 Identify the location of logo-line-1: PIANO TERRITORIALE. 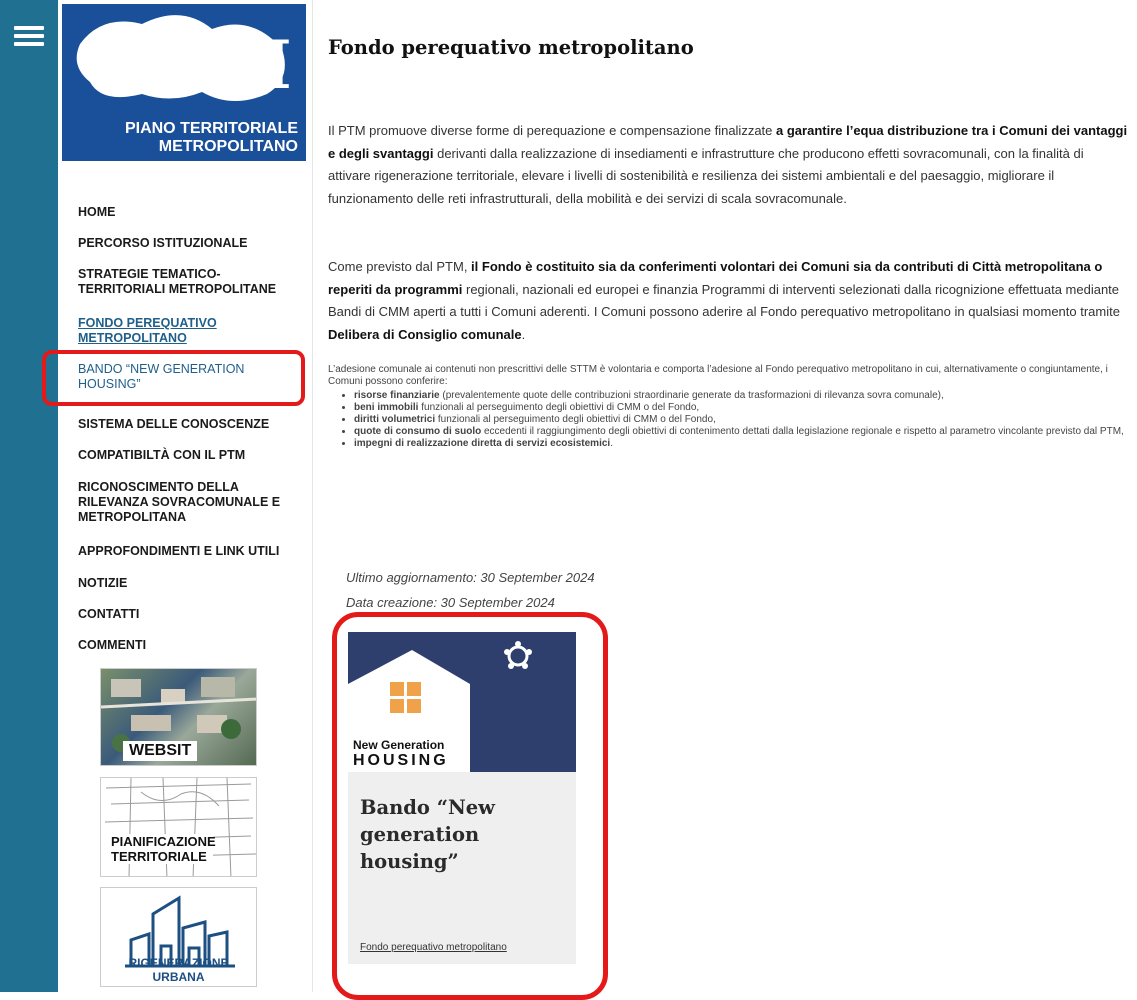
(211, 128).